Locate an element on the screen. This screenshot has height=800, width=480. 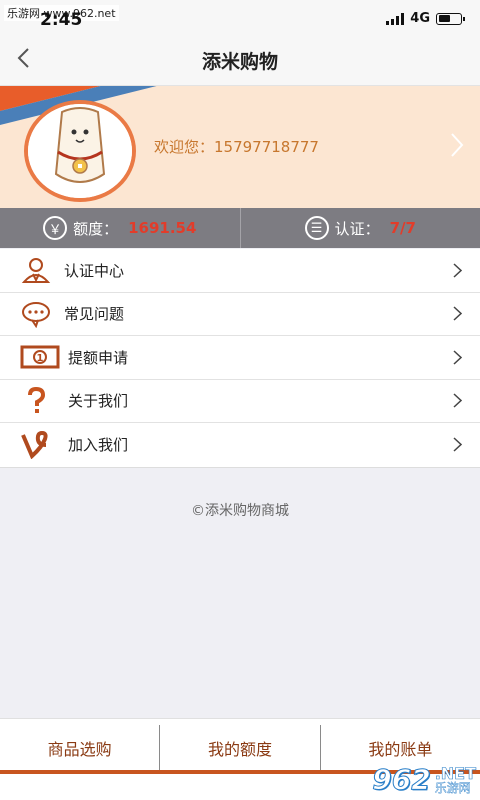
svg-text: 1 is located at coordinates (40, 358).